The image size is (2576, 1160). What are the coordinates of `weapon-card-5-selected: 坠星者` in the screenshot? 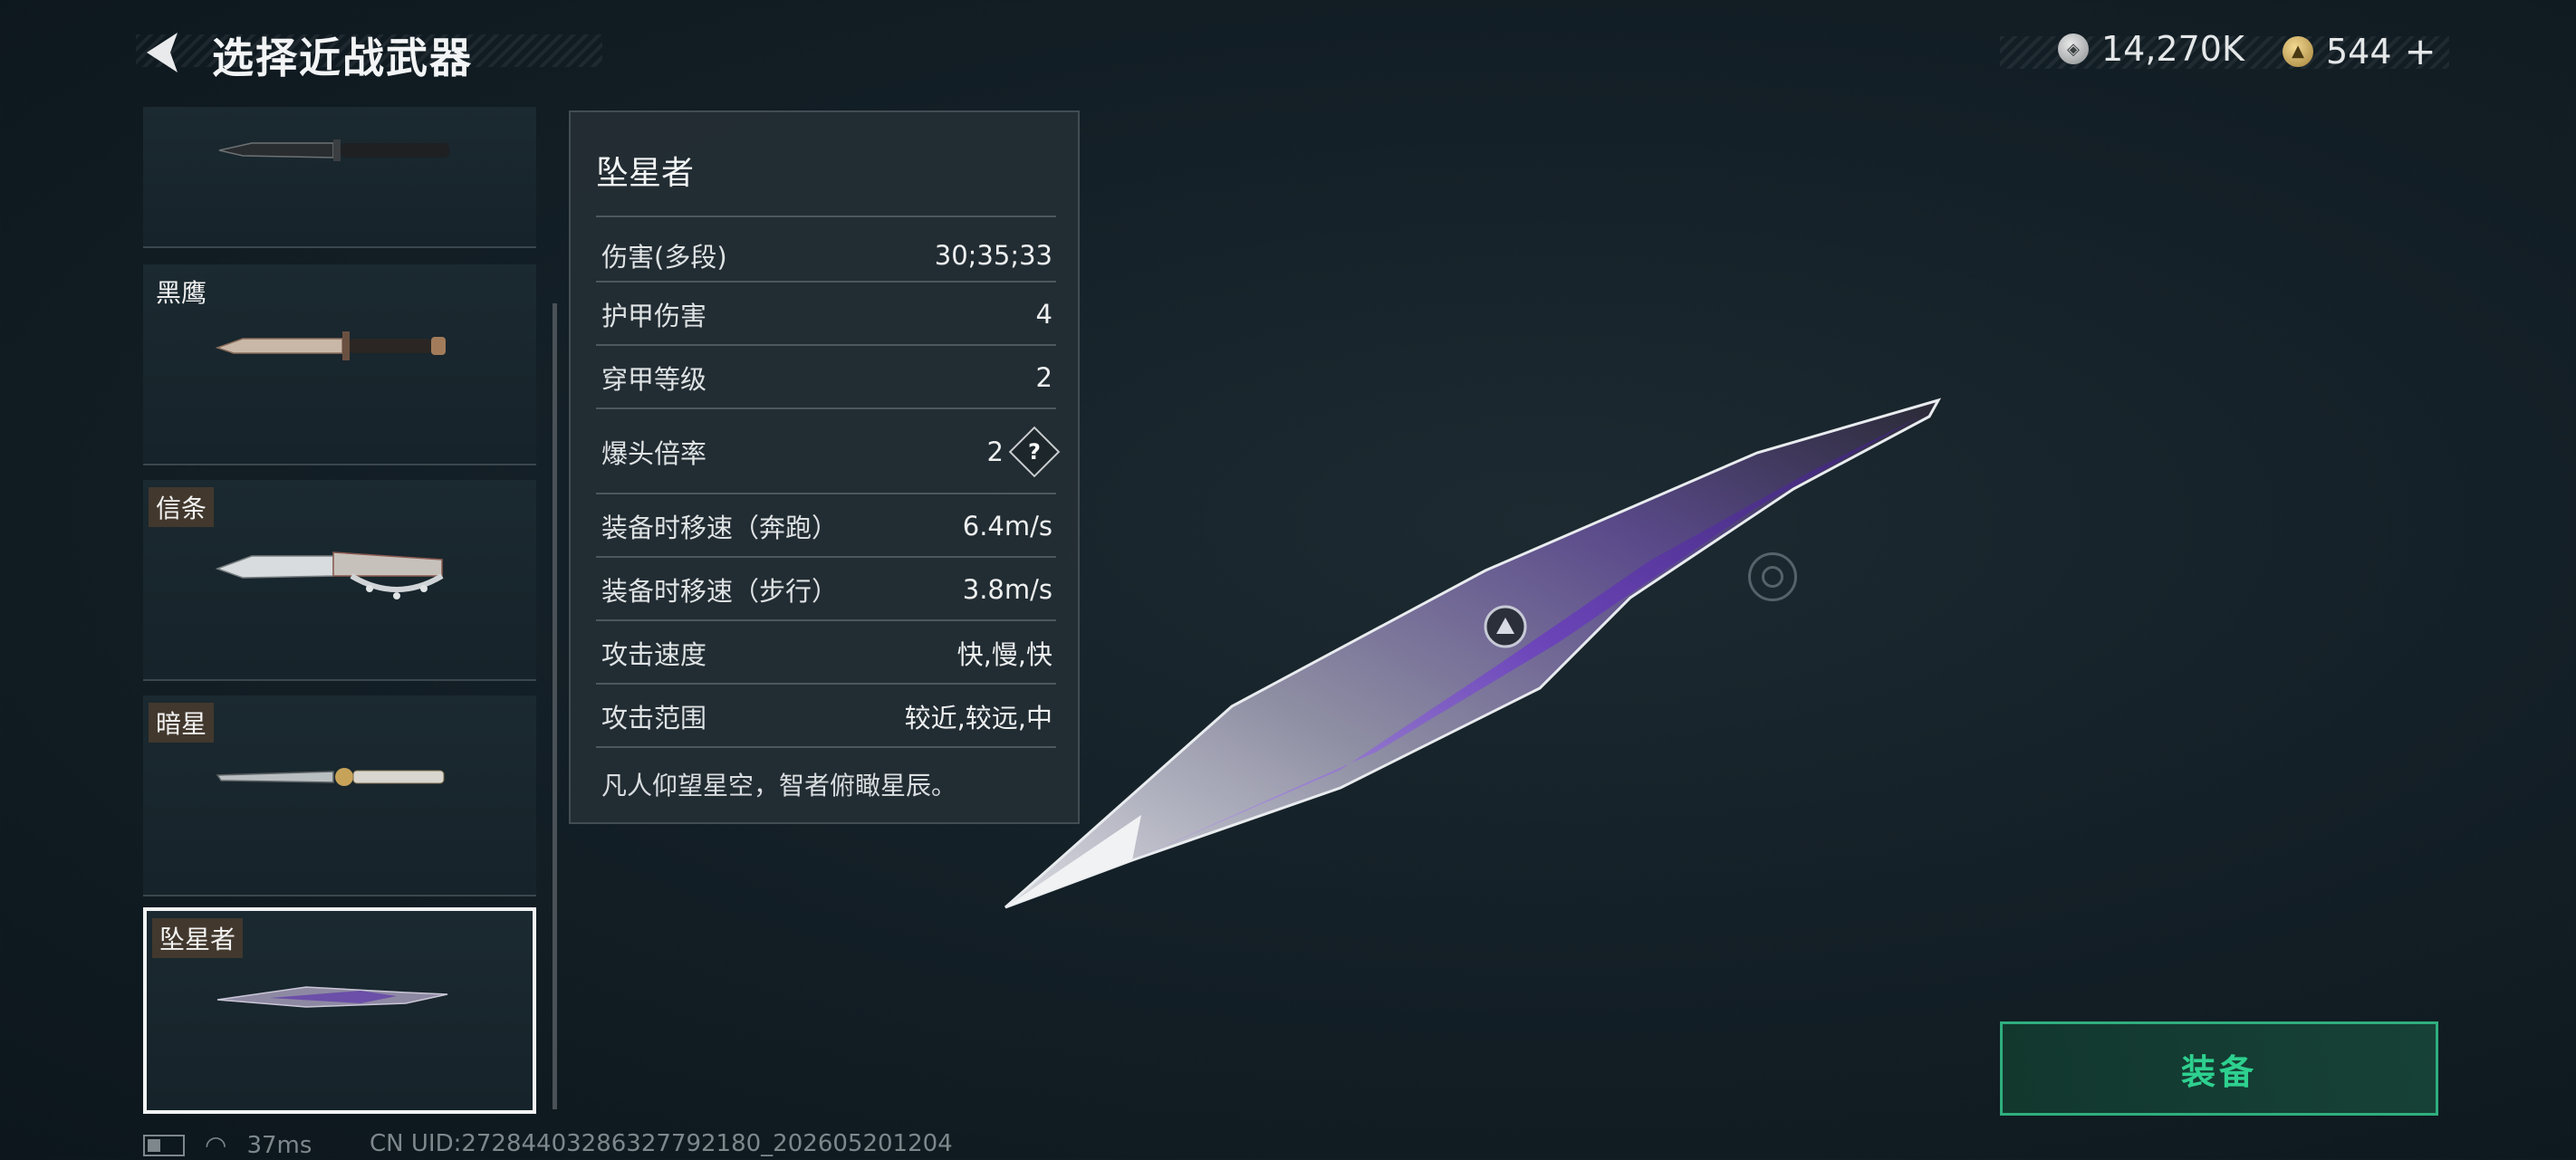 It's located at (339, 1010).